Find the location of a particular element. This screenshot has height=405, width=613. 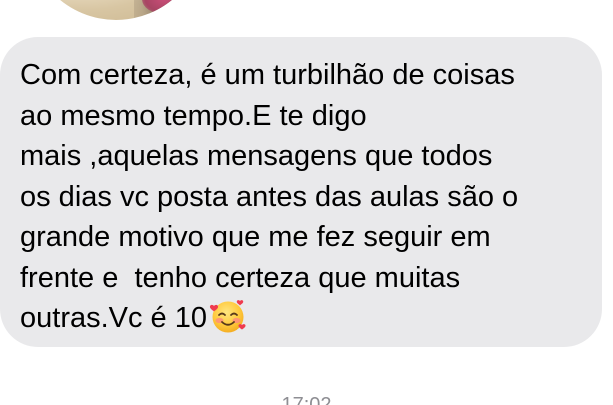

message-line: grande motivo que me fez seguir em is located at coordinates (255, 237).